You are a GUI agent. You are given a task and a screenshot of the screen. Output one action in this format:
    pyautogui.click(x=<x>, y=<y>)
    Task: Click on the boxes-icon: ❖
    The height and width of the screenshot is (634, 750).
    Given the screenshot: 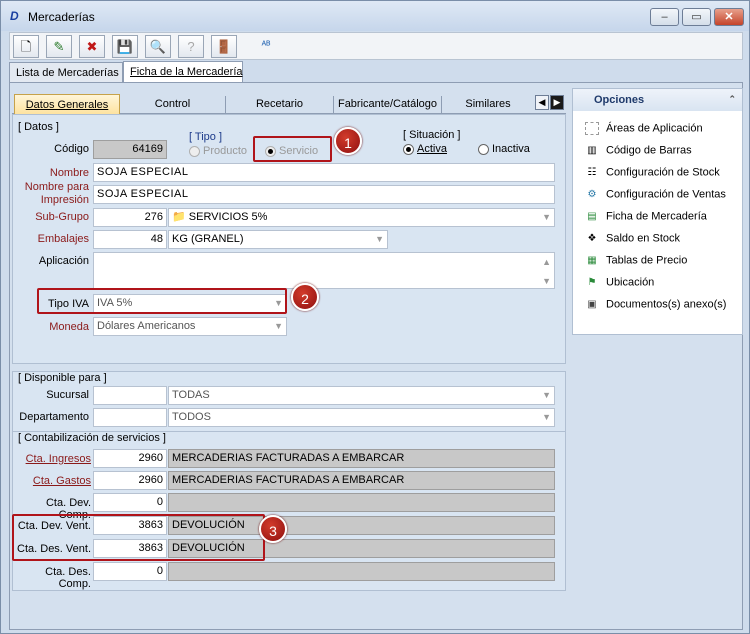 What is the action you would take?
    pyautogui.click(x=592, y=238)
    